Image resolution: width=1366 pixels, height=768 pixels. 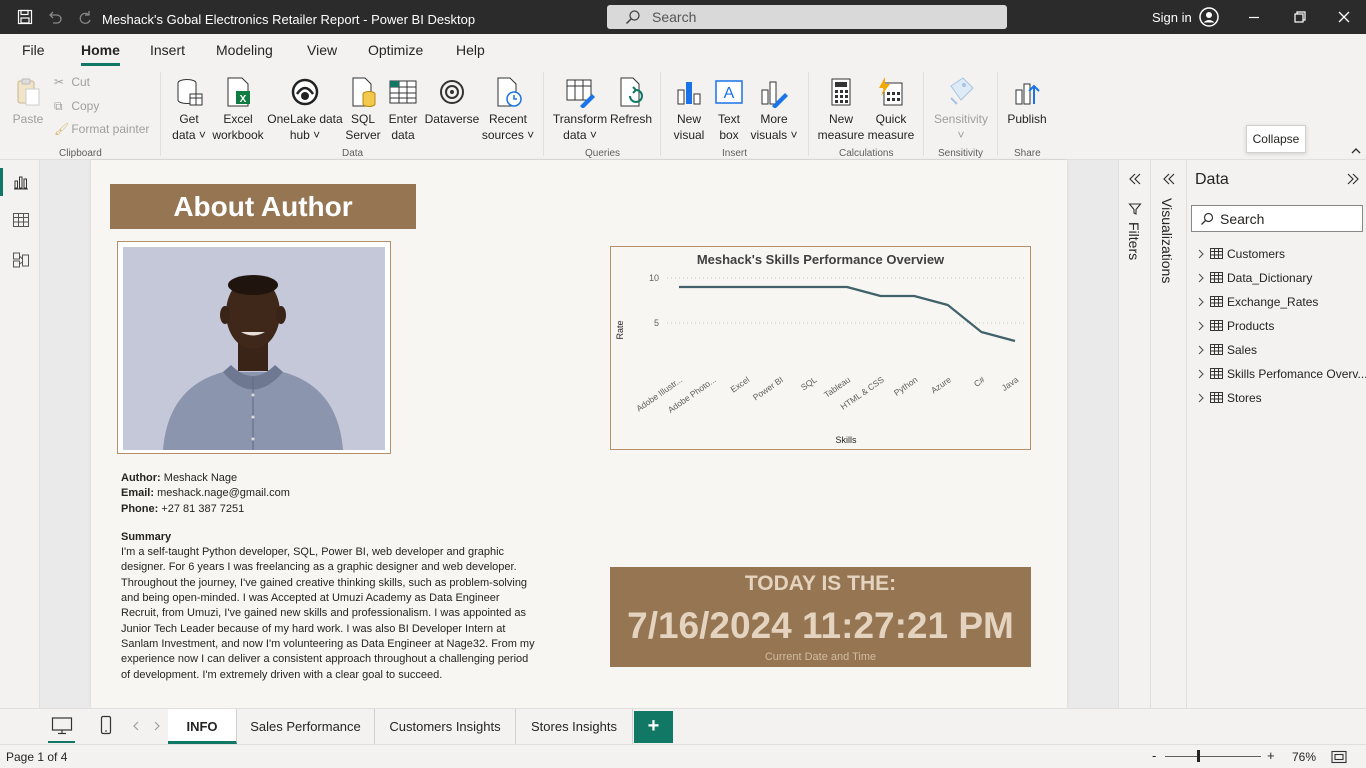 What do you see at coordinates (1168, 434) in the screenshot?
I see `visualizations-pane: Visualizations` at bounding box center [1168, 434].